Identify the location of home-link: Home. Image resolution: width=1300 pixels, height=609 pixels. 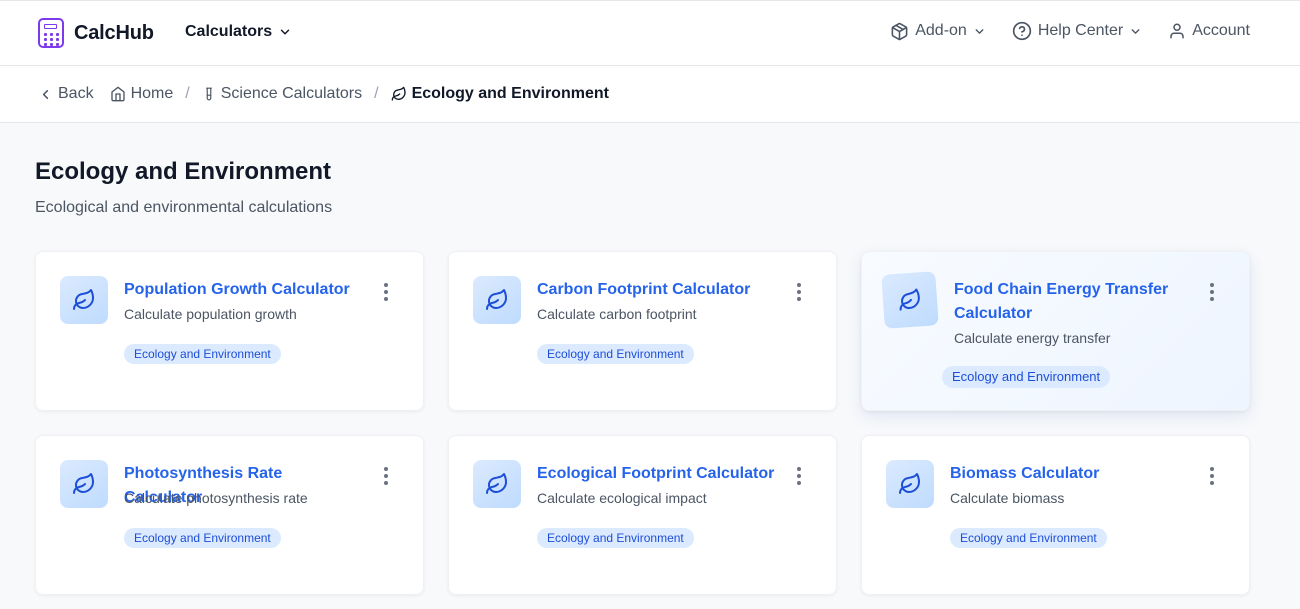
(142, 94).